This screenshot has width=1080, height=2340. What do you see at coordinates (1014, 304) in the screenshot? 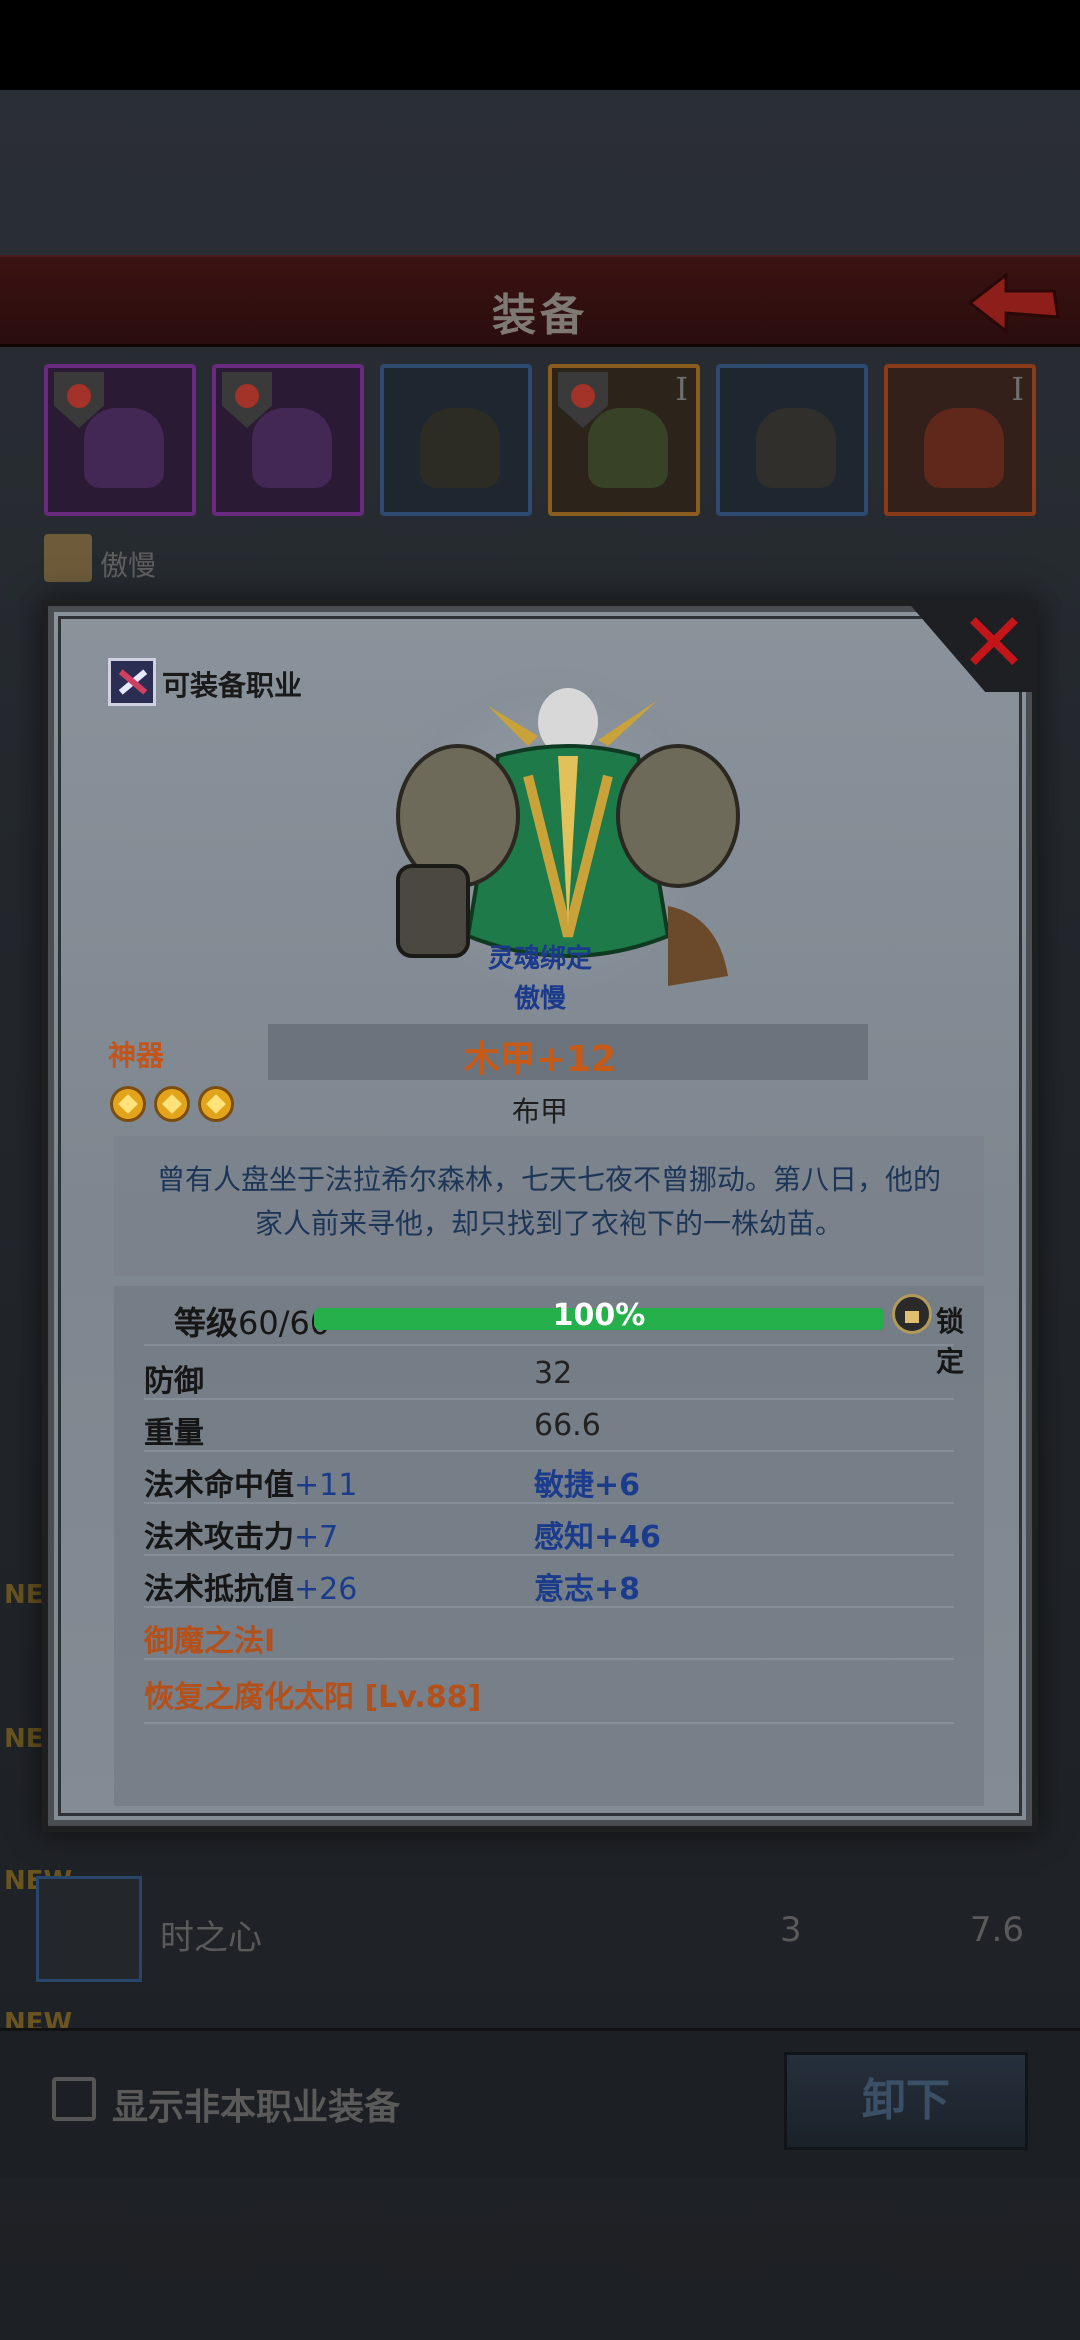
I see `back-arrow-icon` at bounding box center [1014, 304].